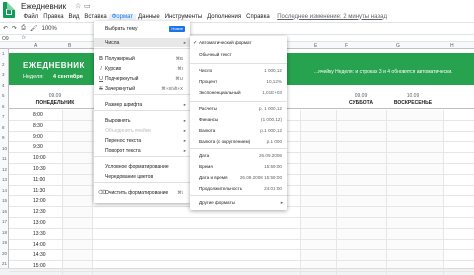 The height and width of the screenshot is (275, 474). I want to click on sheets-logo-icon, so click(9, 10).